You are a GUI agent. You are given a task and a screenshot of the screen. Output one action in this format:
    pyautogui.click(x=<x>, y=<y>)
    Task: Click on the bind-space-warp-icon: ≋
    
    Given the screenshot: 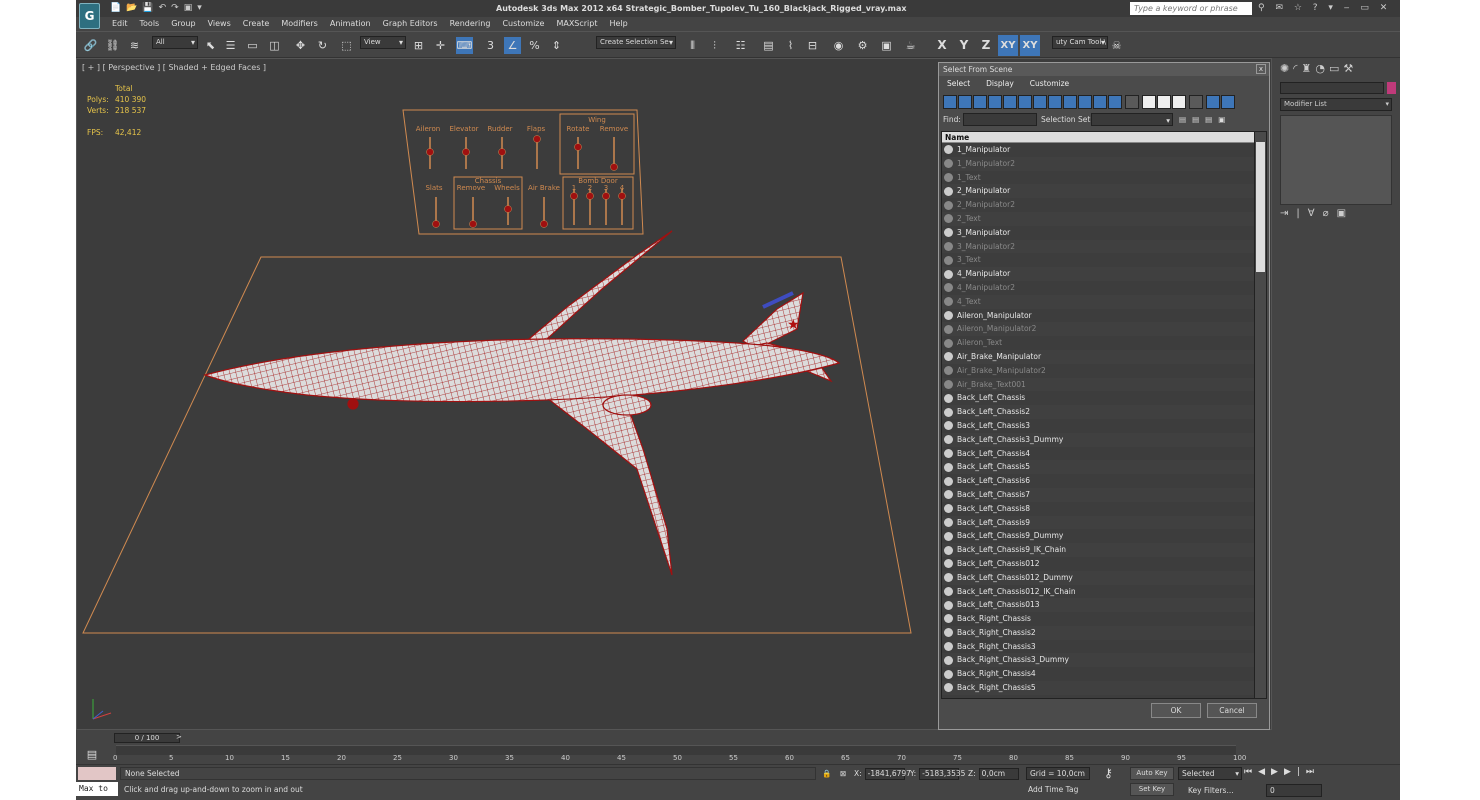 What is the action you would take?
    pyautogui.click(x=134, y=45)
    